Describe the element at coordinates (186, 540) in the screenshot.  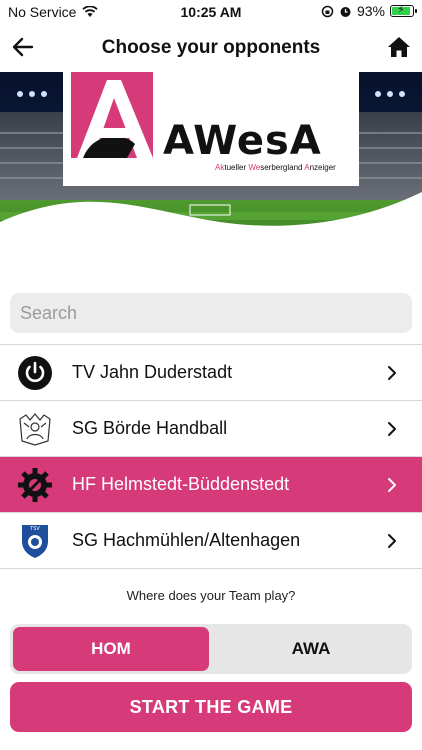
I see `team-name: SG Hachmühlen/Altenhagen` at that location.